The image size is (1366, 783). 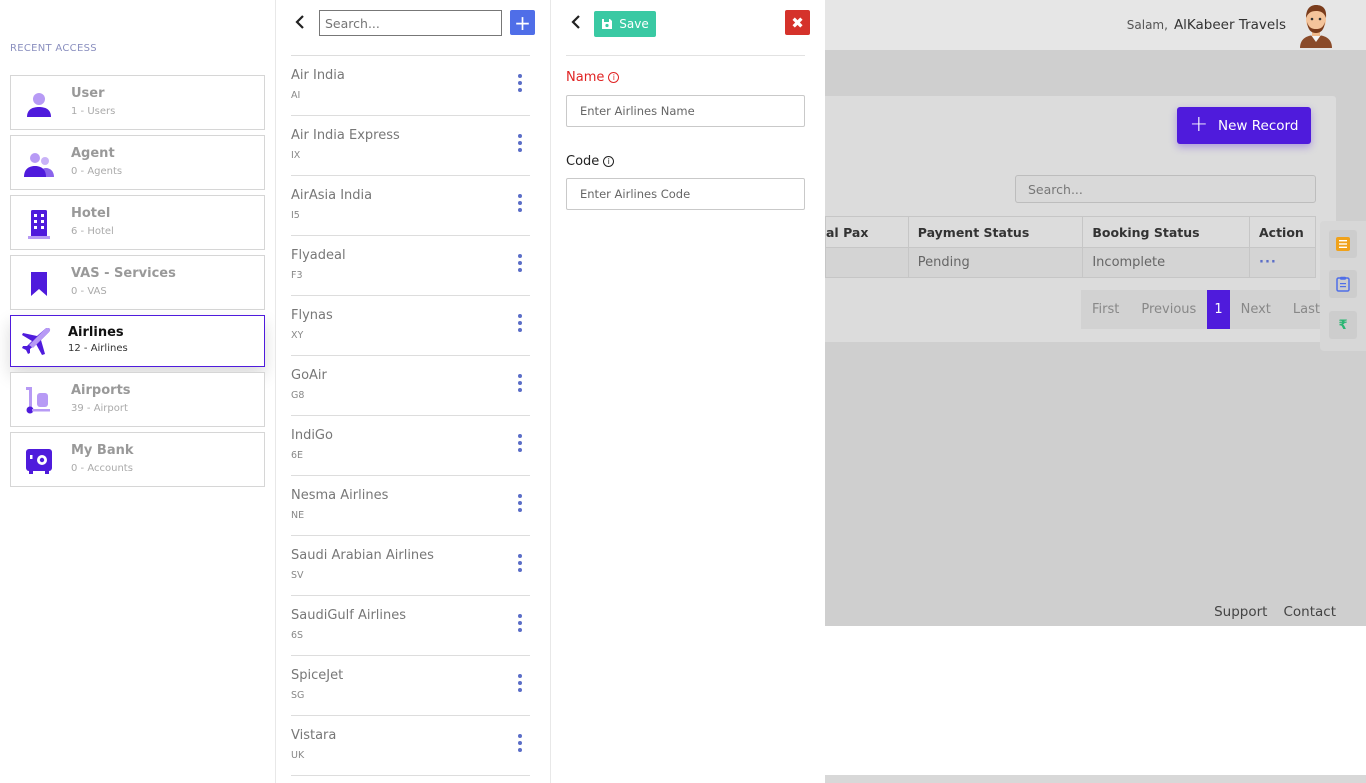 I want to click on user-greeting: Salam, AlKabeer Travels, so click(x=1206, y=25).